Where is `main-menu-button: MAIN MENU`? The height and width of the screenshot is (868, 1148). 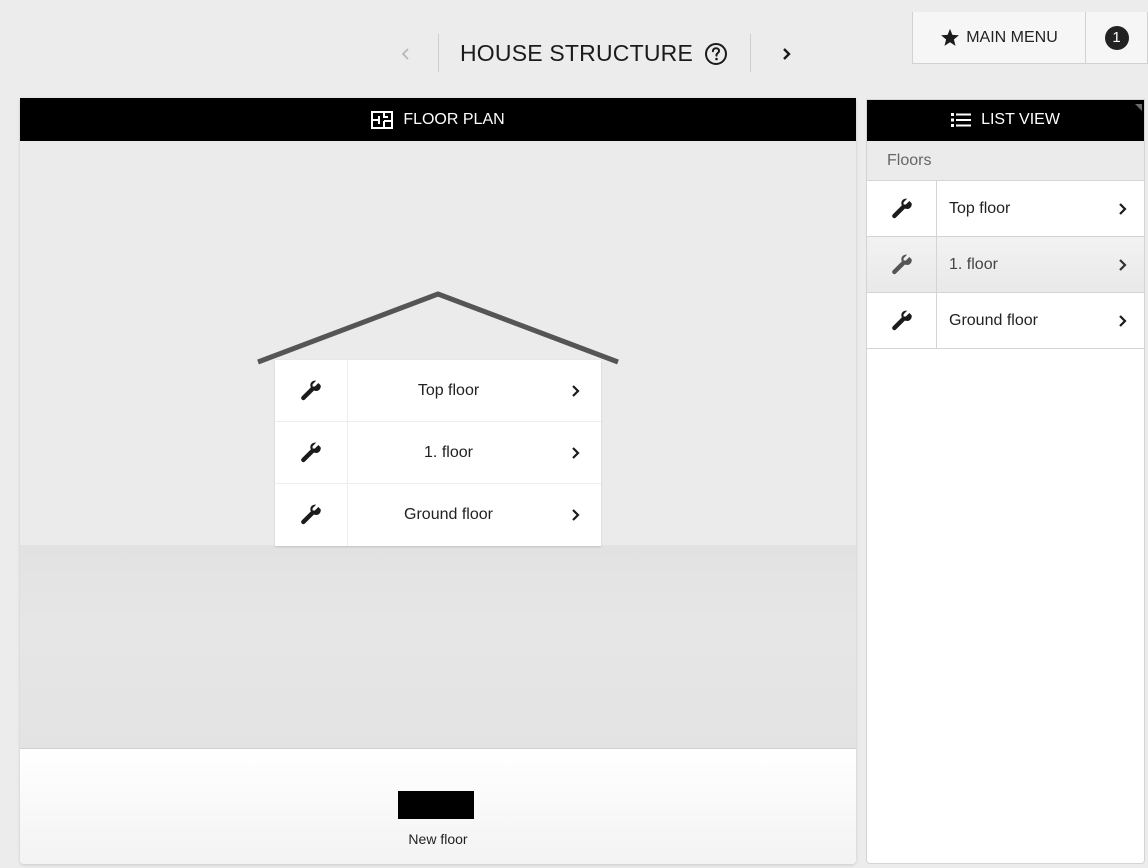
main-menu-button: MAIN MENU is located at coordinates (999, 38).